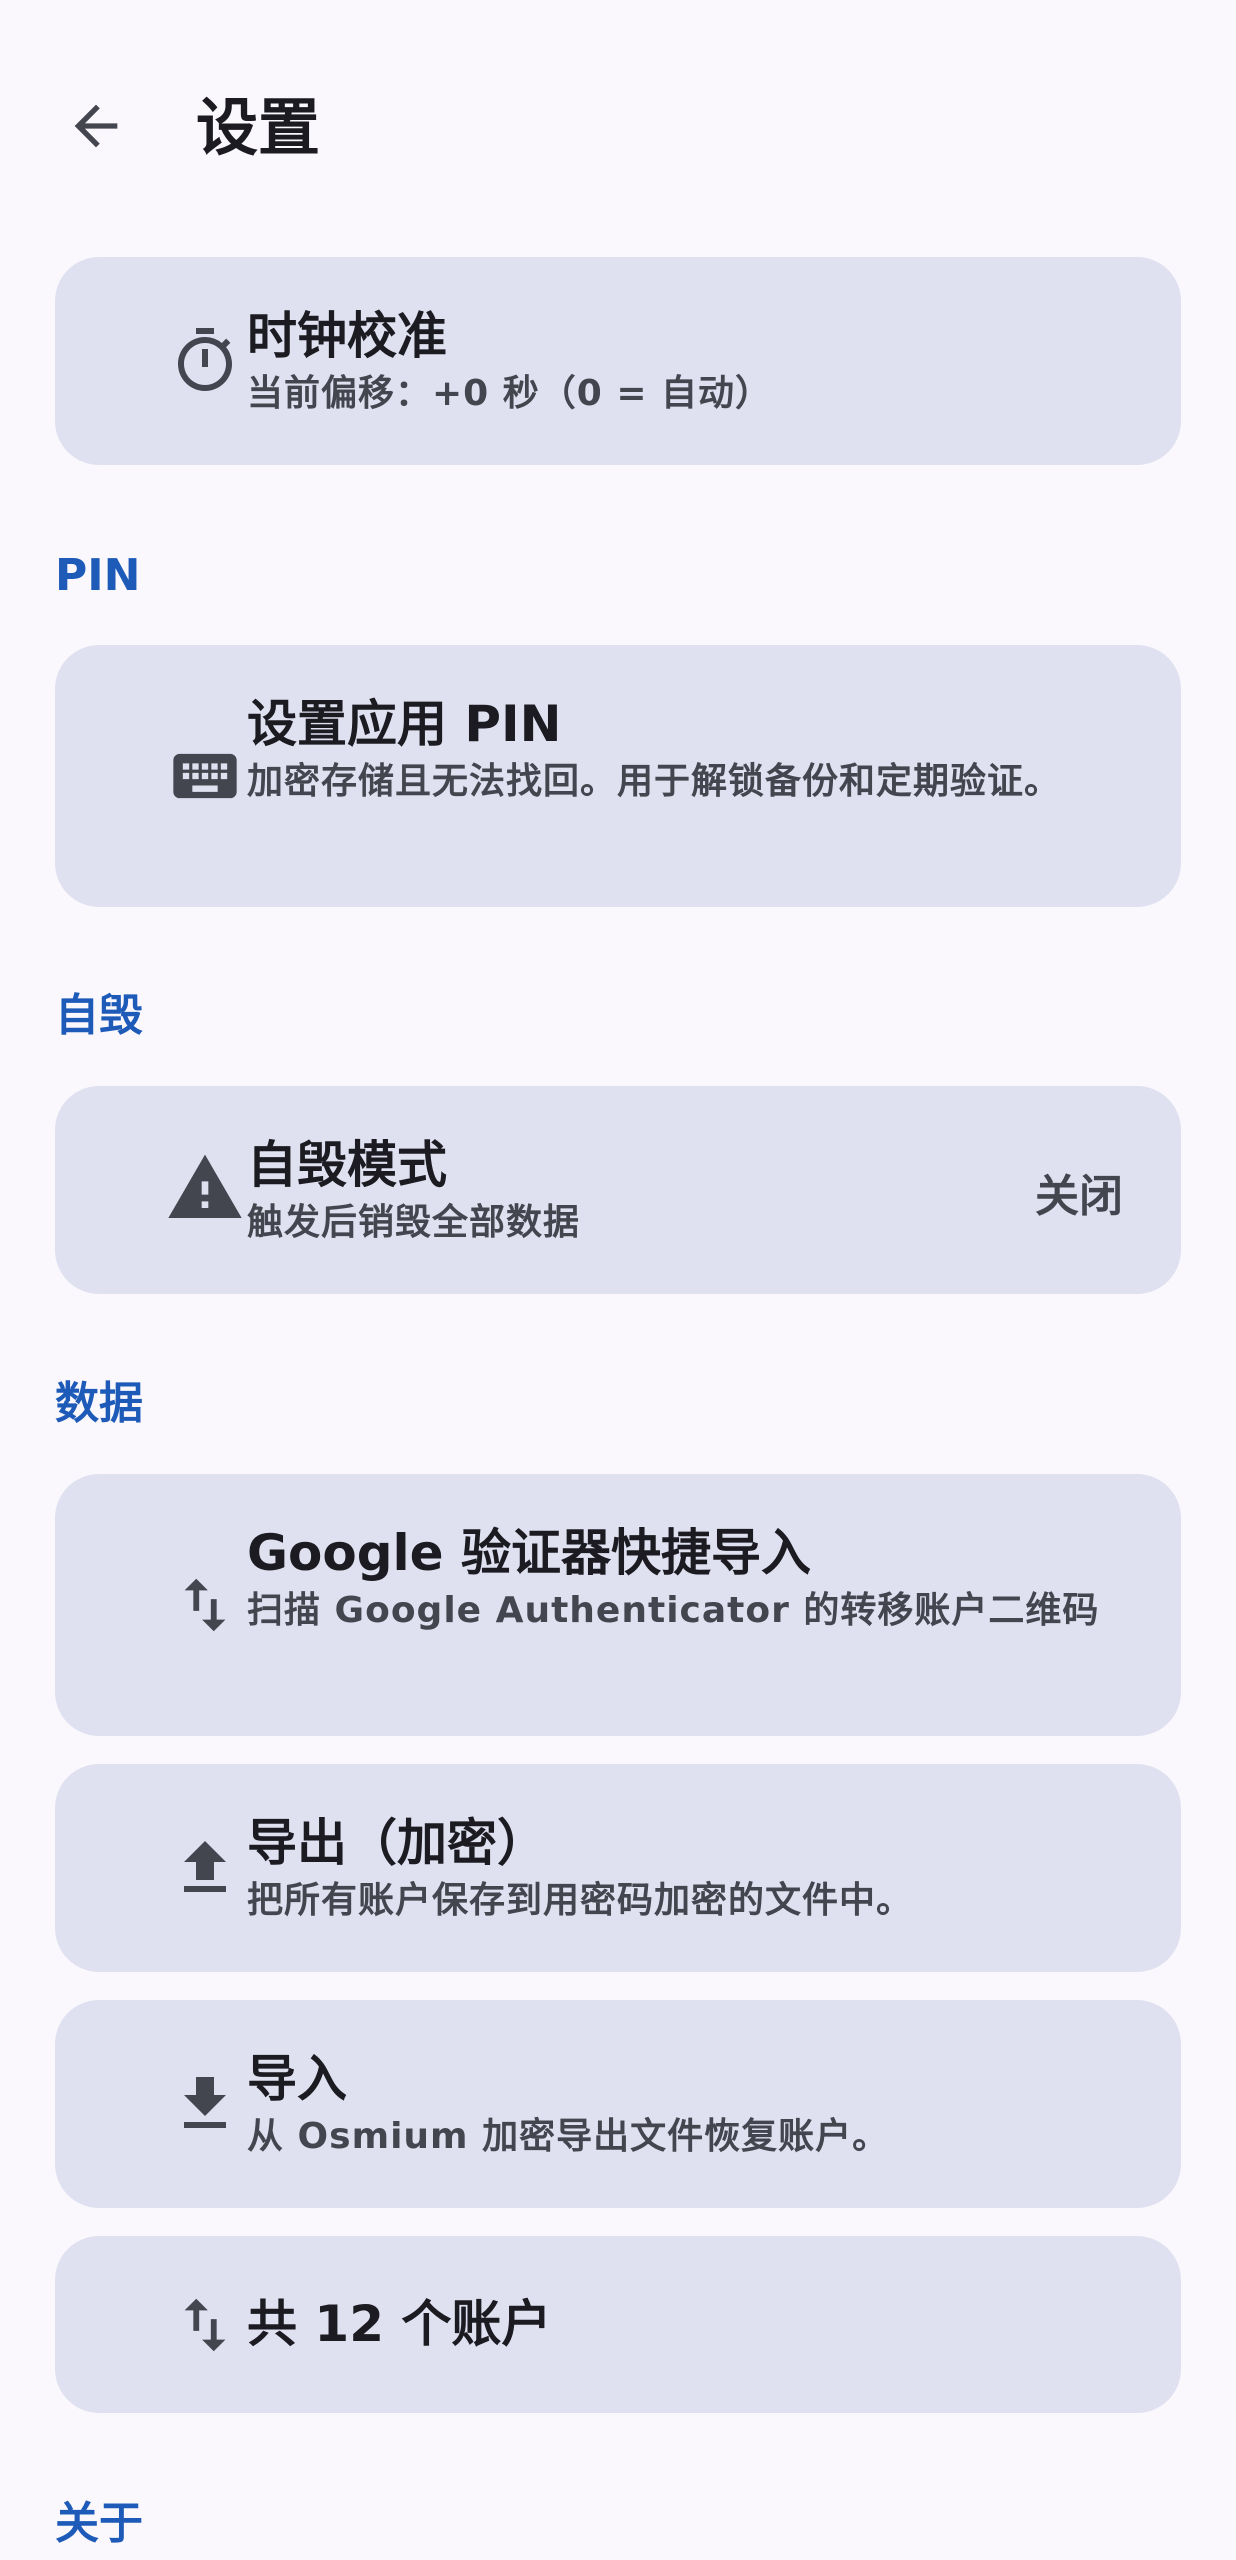 The width and height of the screenshot is (1236, 2560). I want to click on account-count-title: 共 12 个账户, so click(399, 2324).